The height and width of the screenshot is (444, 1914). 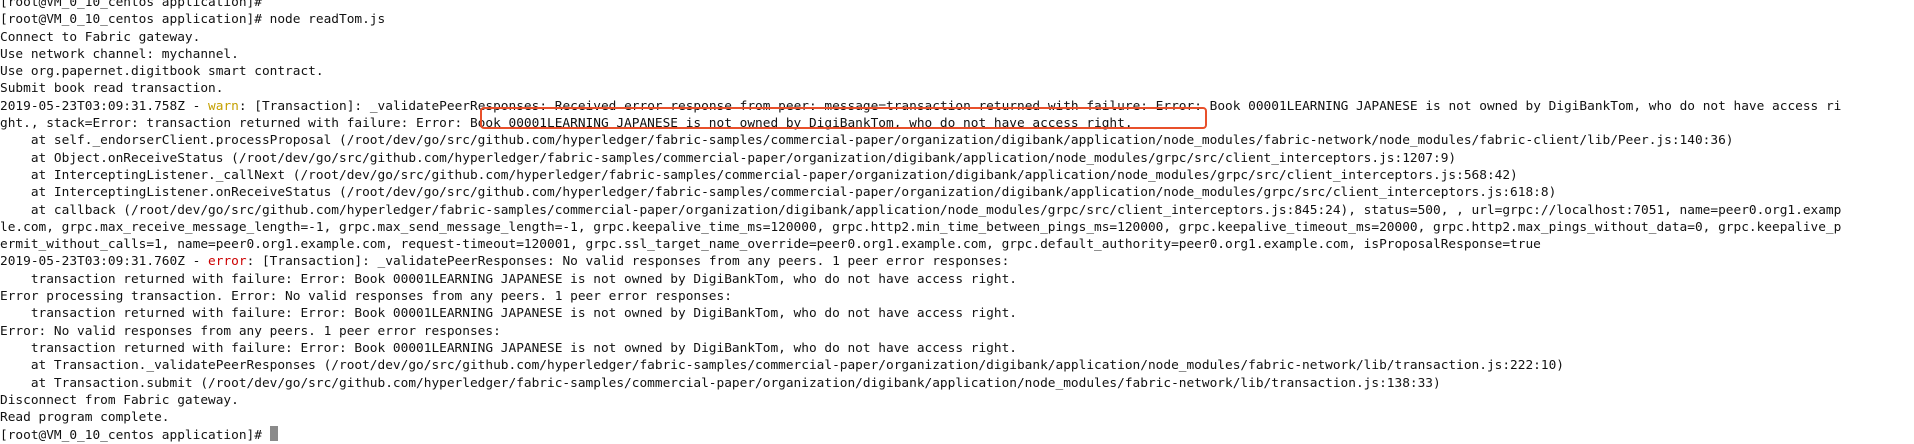 What do you see at coordinates (957, 400) in the screenshot?
I see `terminal-line: Disconnect from Fabric gateway.` at bounding box center [957, 400].